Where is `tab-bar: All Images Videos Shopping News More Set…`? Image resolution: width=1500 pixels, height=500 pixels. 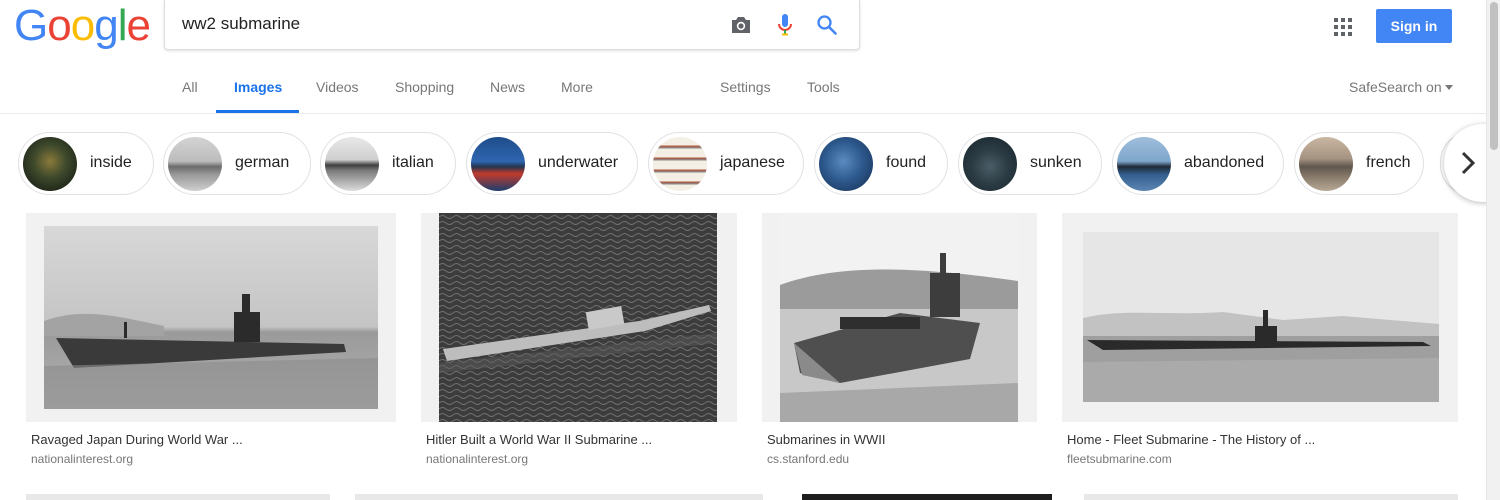 tab-bar: All Images Videos Shopping News More Set… is located at coordinates (743, 88).